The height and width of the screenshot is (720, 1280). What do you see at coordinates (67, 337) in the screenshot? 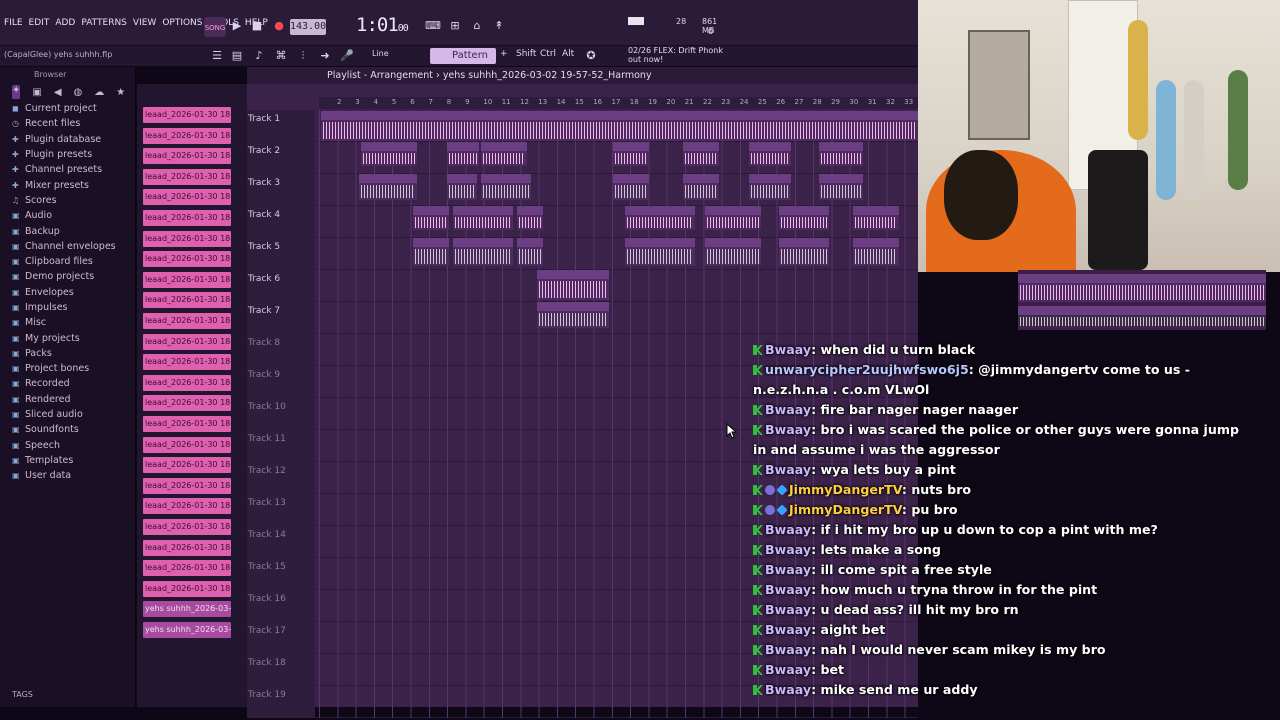
I see `browser-item-my-projects: ▣ My projects` at bounding box center [67, 337].